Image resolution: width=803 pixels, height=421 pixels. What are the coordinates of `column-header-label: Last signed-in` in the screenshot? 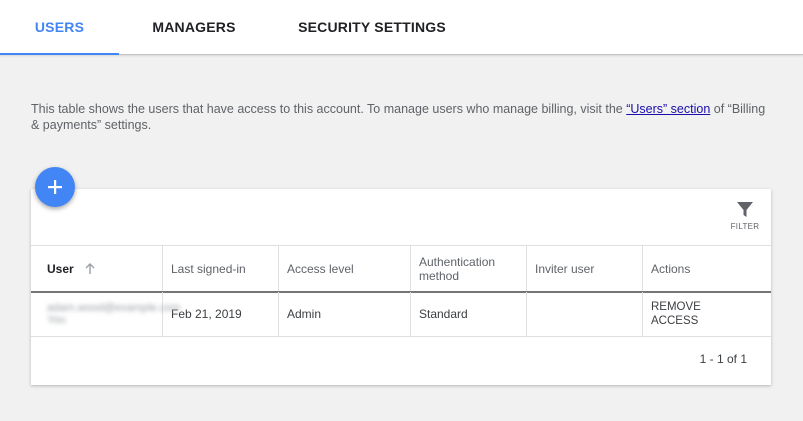 It's located at (208, 268).